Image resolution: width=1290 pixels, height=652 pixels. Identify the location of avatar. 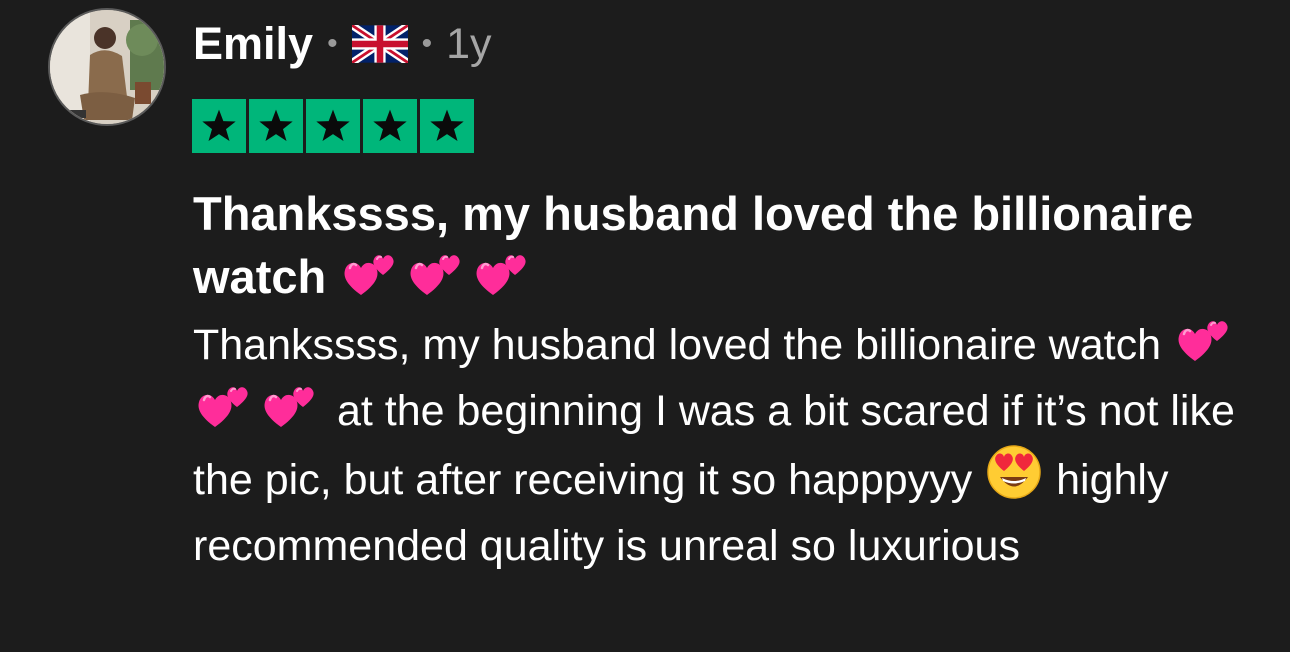
(107, 67).